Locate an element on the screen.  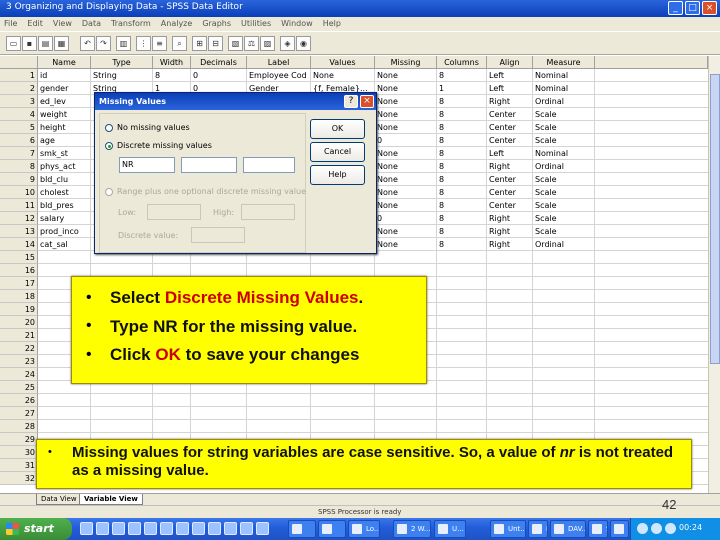
weight-cases-icon: ⚖ is located at coordinates (251, 43).